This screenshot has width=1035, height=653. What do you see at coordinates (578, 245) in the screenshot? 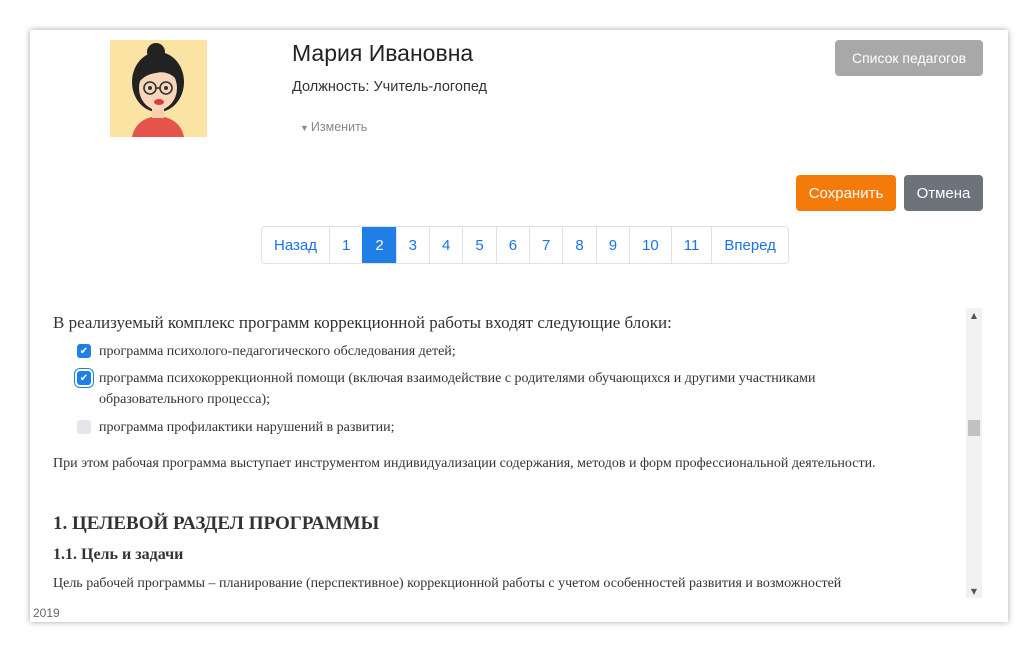
I see `page-8: 8` at bounding box center [578, 245].